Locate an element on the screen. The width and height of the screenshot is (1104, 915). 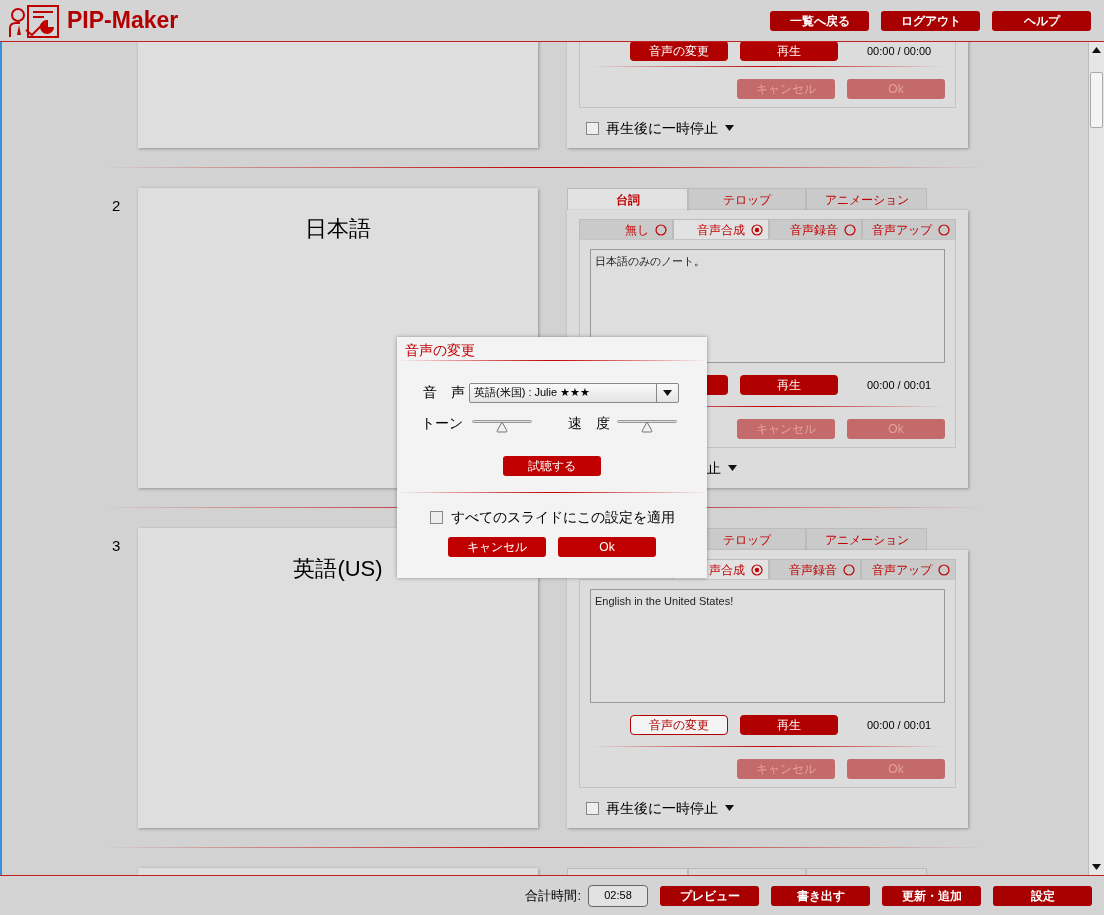
tab: テロップ is located at coordinates (747, 199).